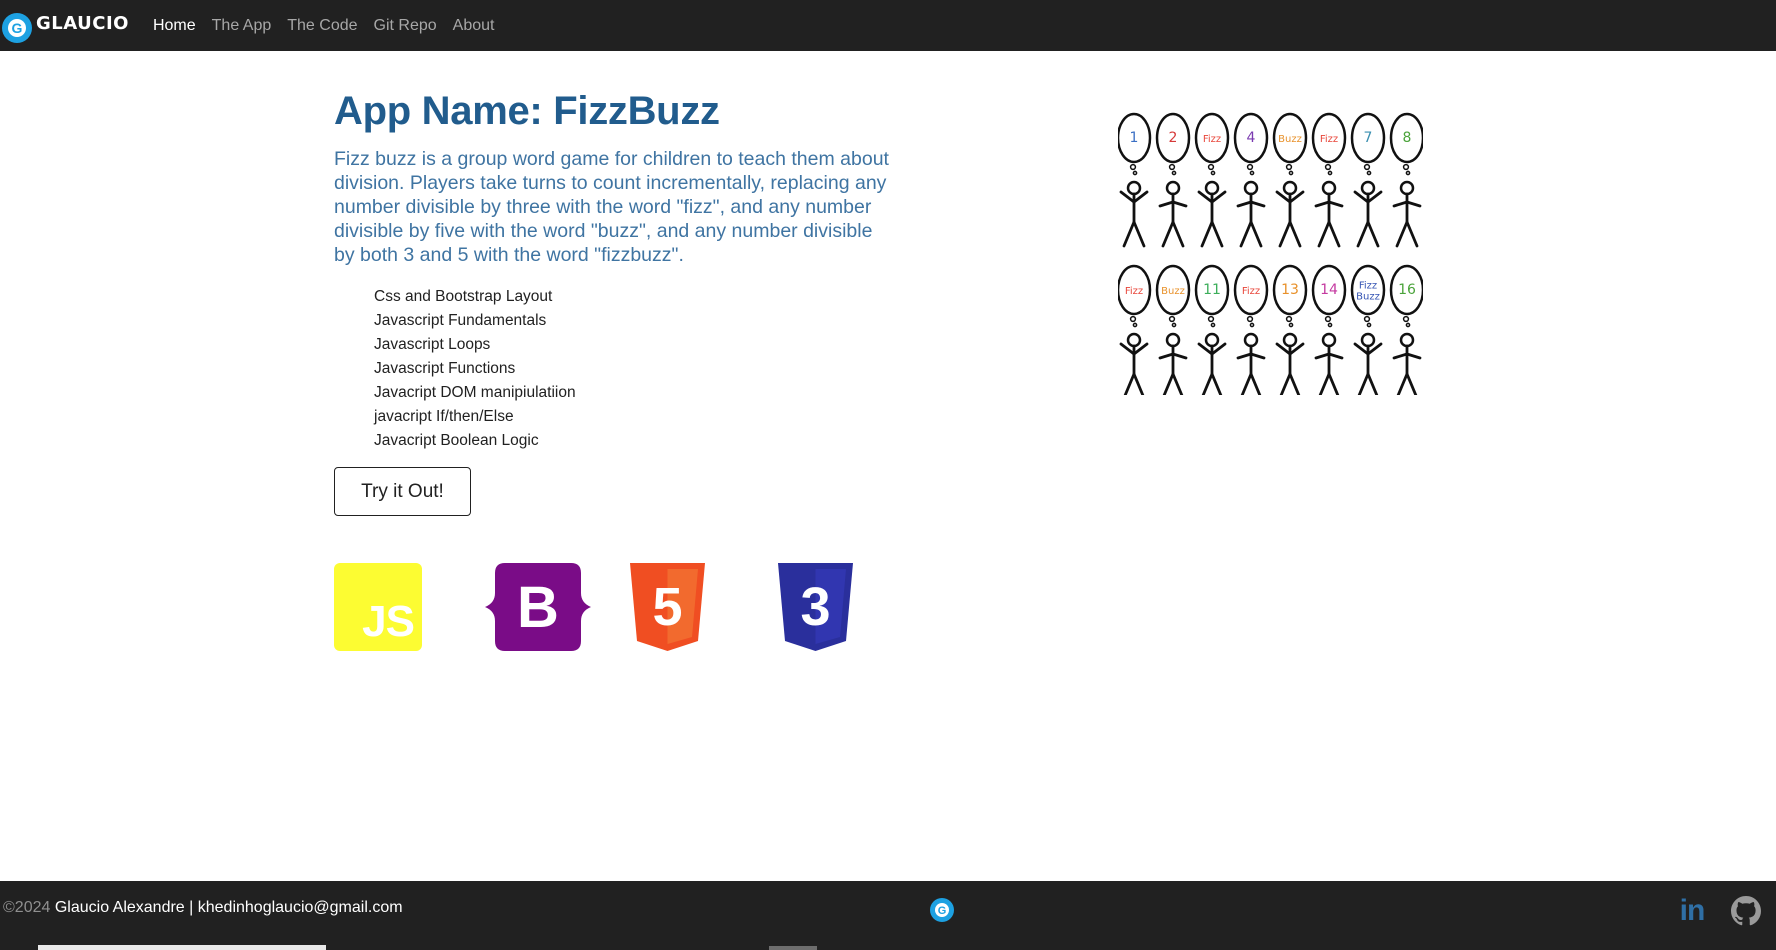 The height and width of the screenshot is (950, 1776). I want to click on horizontal-scrollbar, so click(182, 947).